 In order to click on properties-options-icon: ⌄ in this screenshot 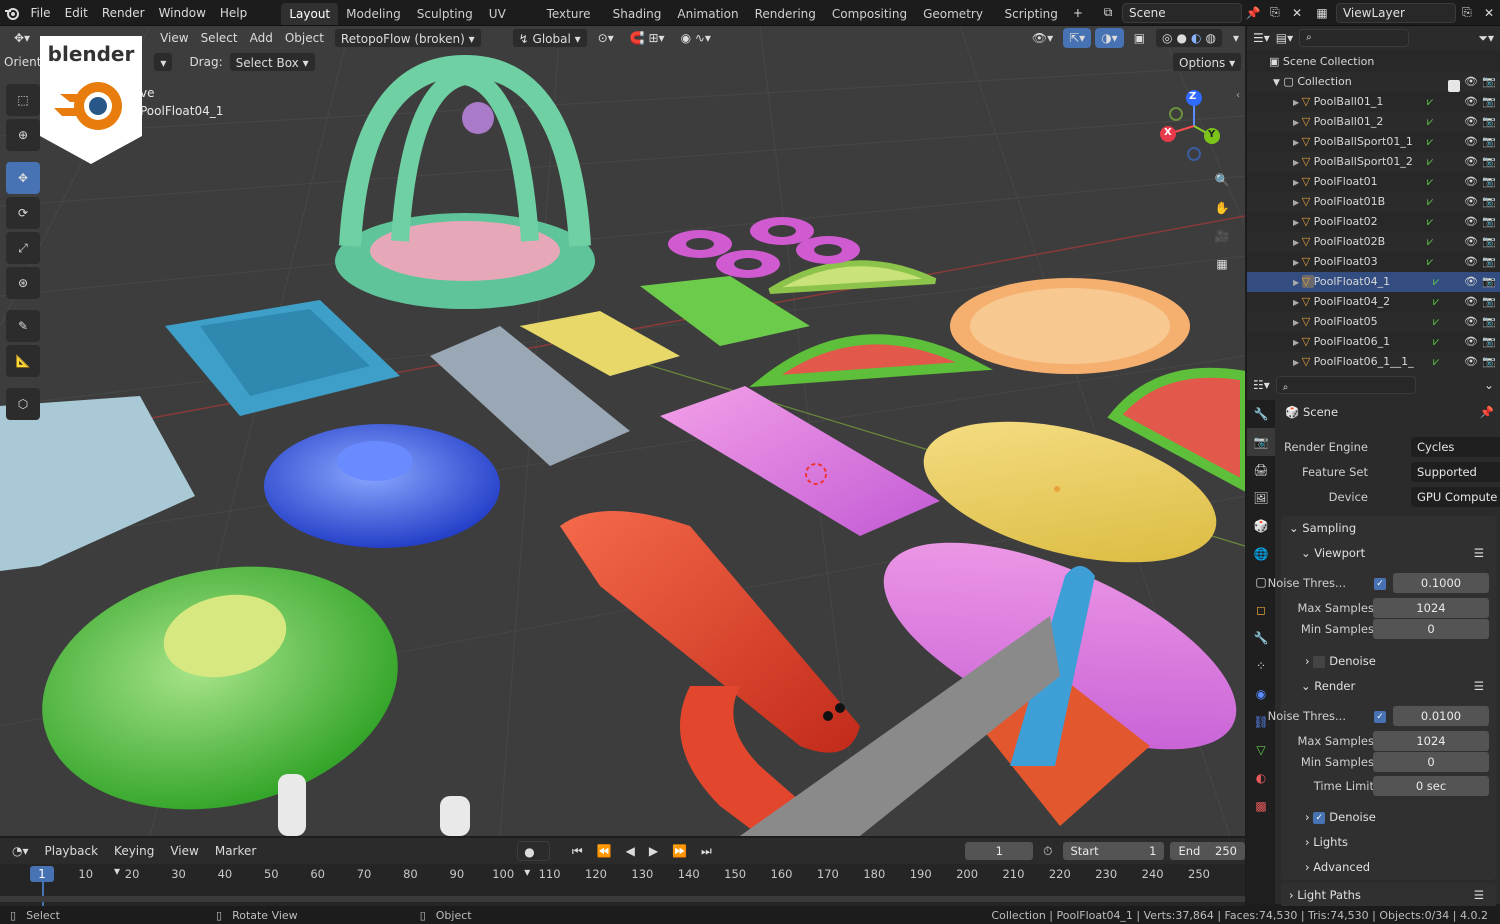, I will do `click(1489, 385)`.